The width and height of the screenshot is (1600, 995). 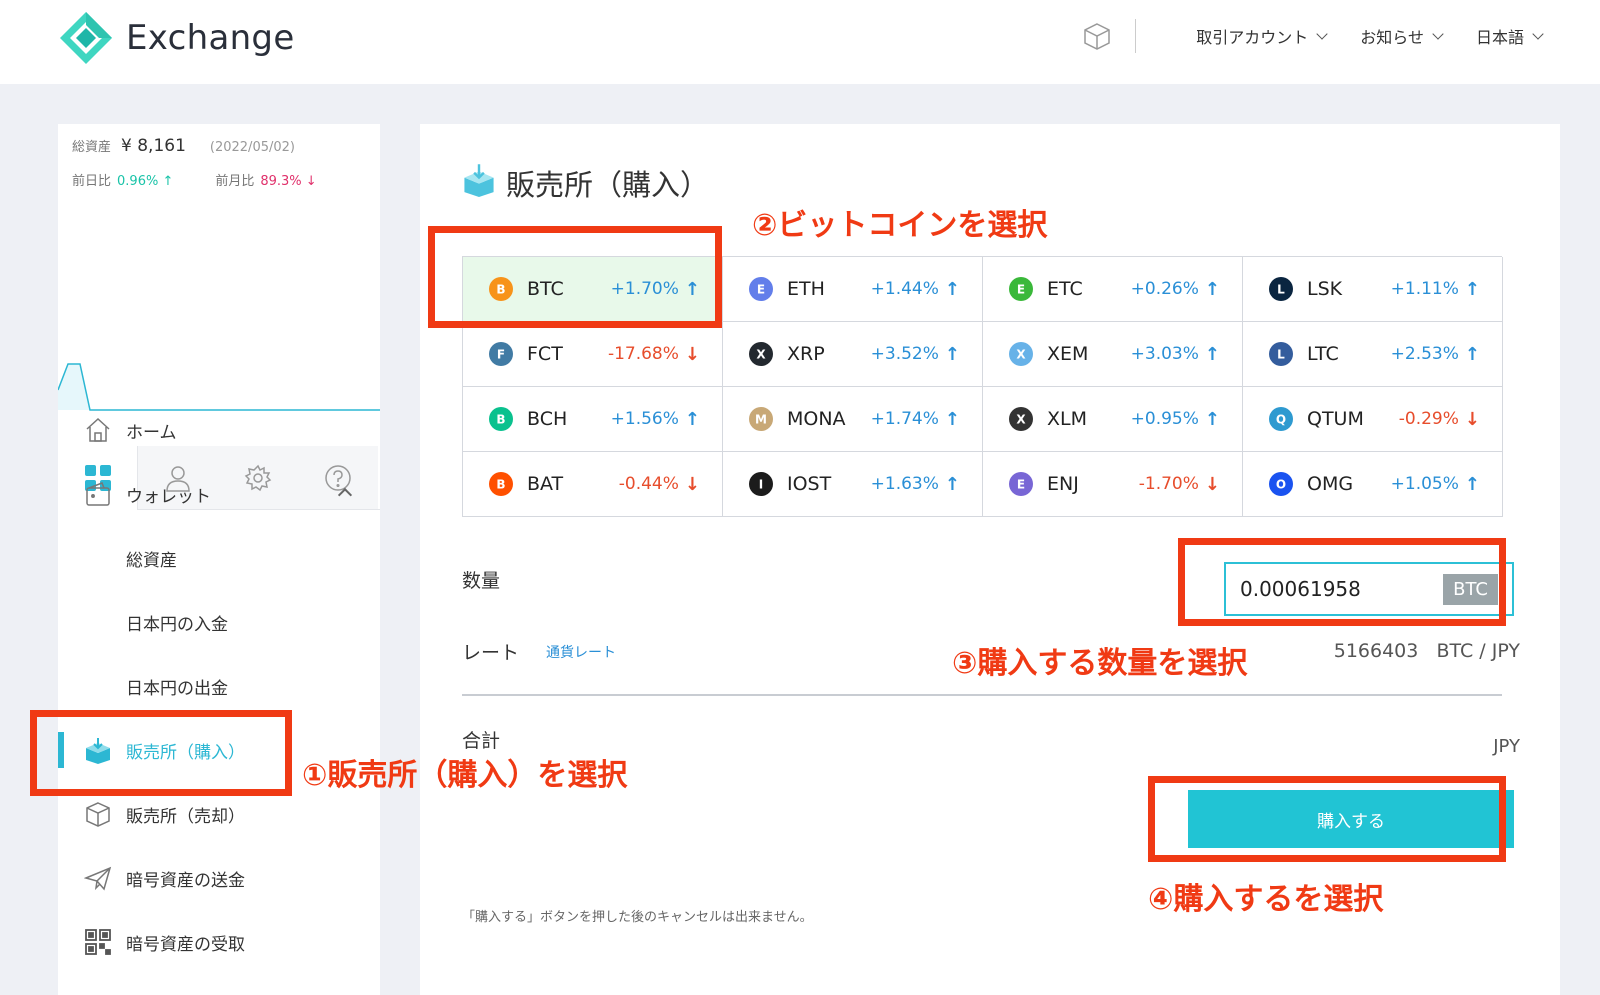 I want to click on coin-symbol: FCT, so click(x=545, y=354).